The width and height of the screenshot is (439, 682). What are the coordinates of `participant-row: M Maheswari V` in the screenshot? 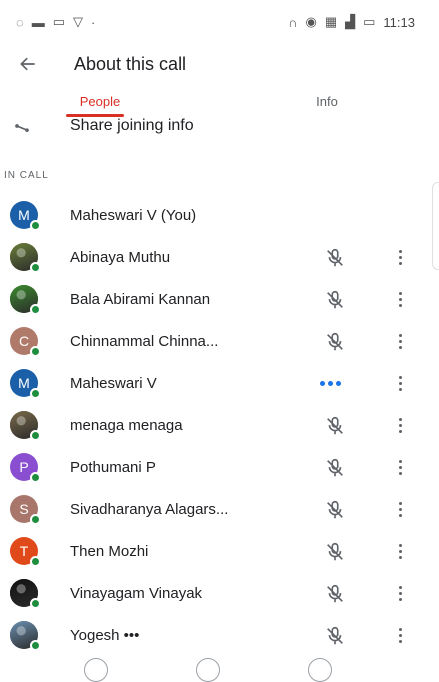 It's located at (219, 383).